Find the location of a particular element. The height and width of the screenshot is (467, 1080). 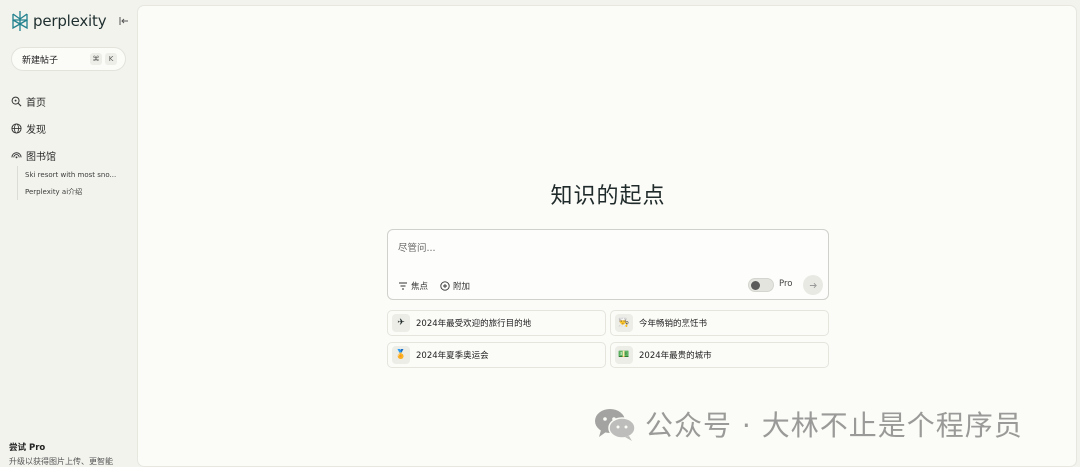

suggestion-card: 💵 2024年最贵的城市 is located at coordinates (719, 355).